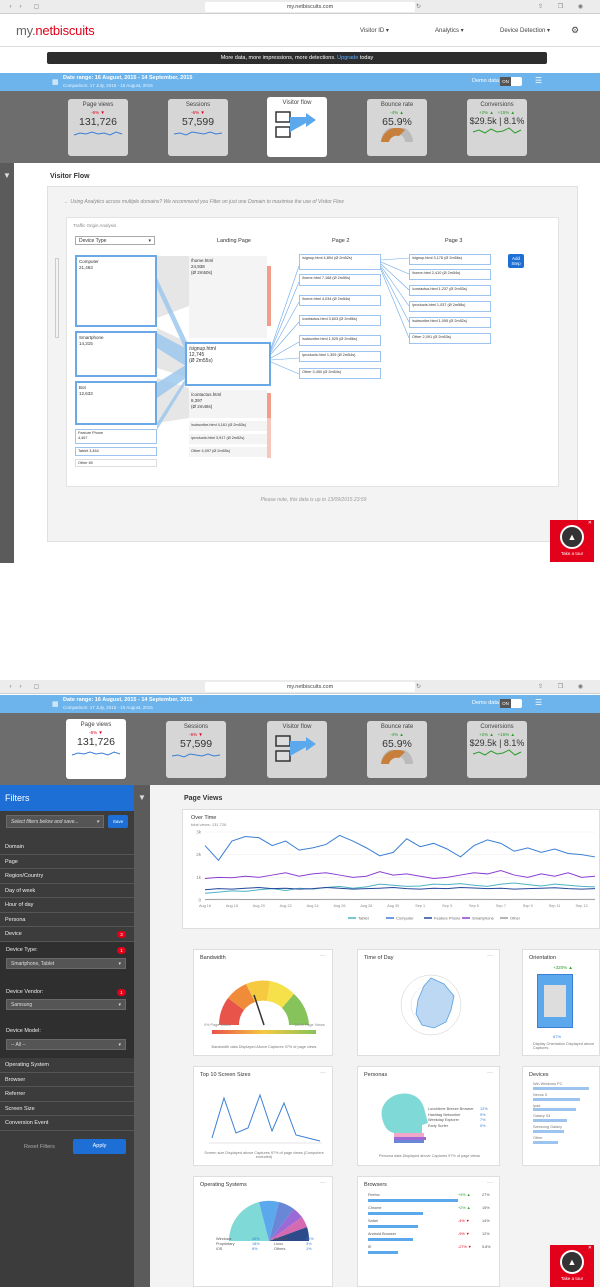 The image size is (600, 1287). I want to click on filter-persona: Persona, so click(67, 920).